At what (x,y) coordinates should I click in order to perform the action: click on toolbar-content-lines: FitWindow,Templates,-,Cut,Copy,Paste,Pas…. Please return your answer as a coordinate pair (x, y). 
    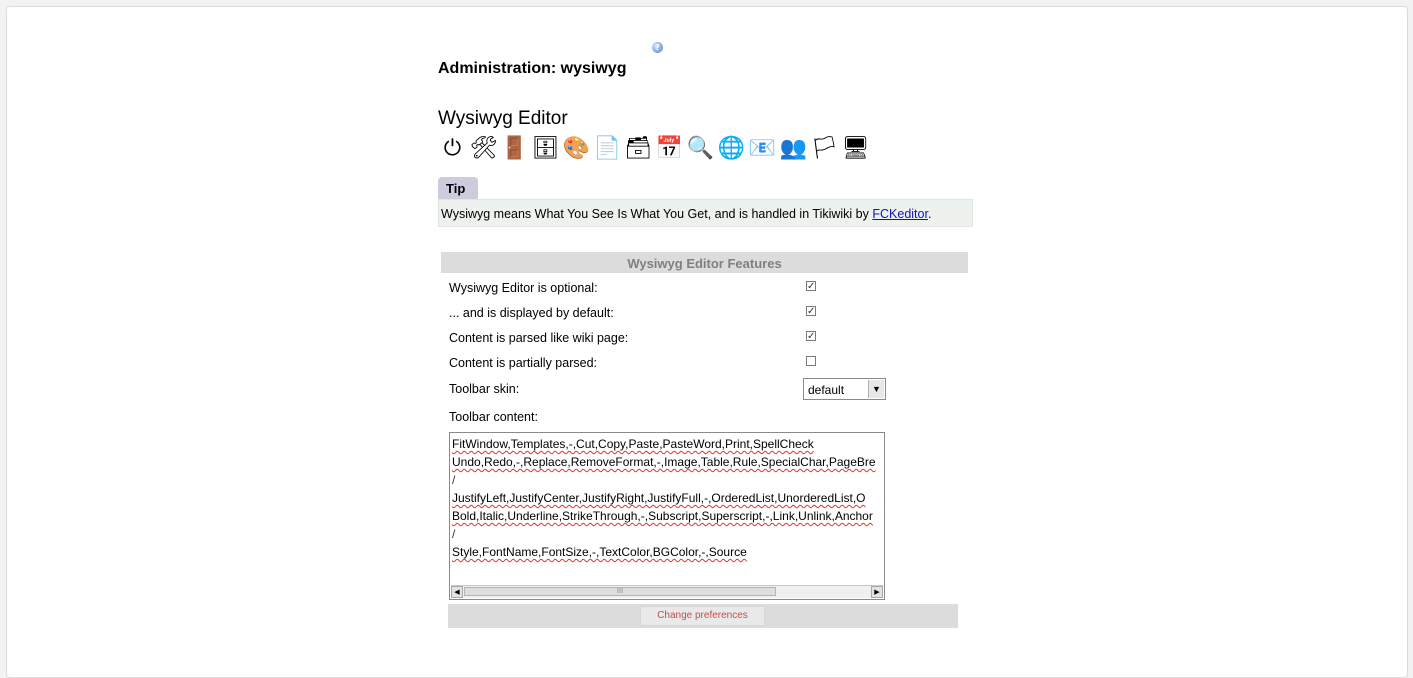
    Looking at the image, I should click on (667, 497).